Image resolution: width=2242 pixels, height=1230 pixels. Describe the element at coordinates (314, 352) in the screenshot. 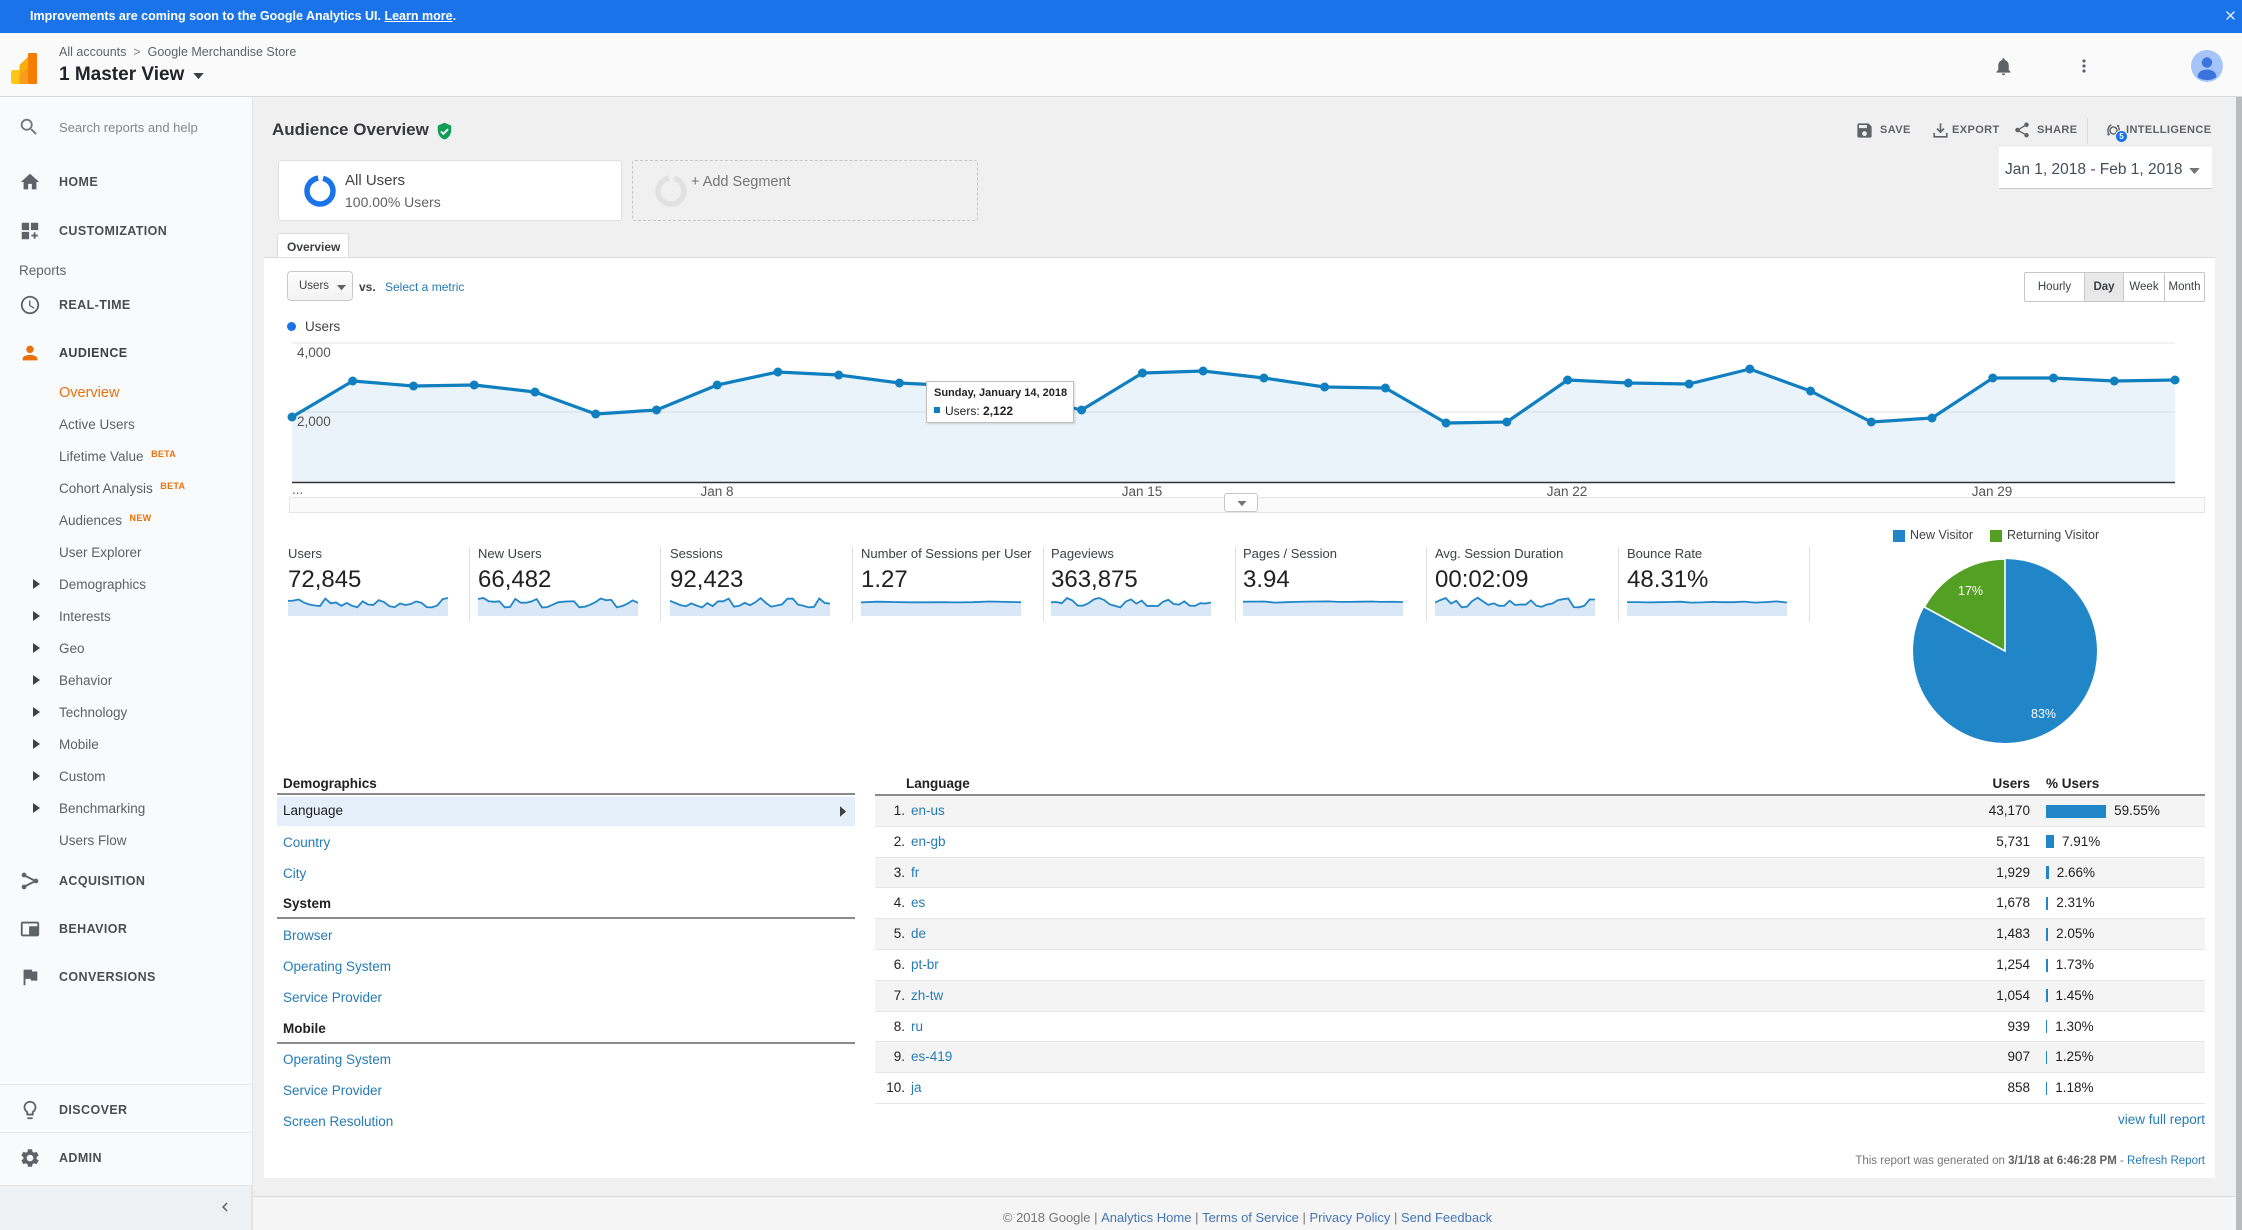

I see `svg-text: 4,000` at that location.